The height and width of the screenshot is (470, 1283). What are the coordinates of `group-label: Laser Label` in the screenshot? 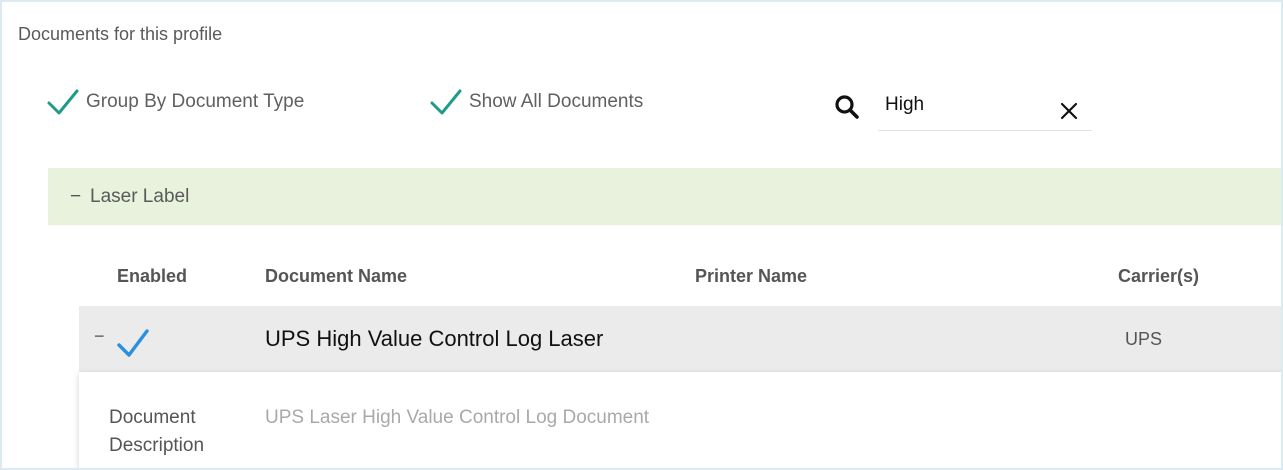 It's located at (140, 196).